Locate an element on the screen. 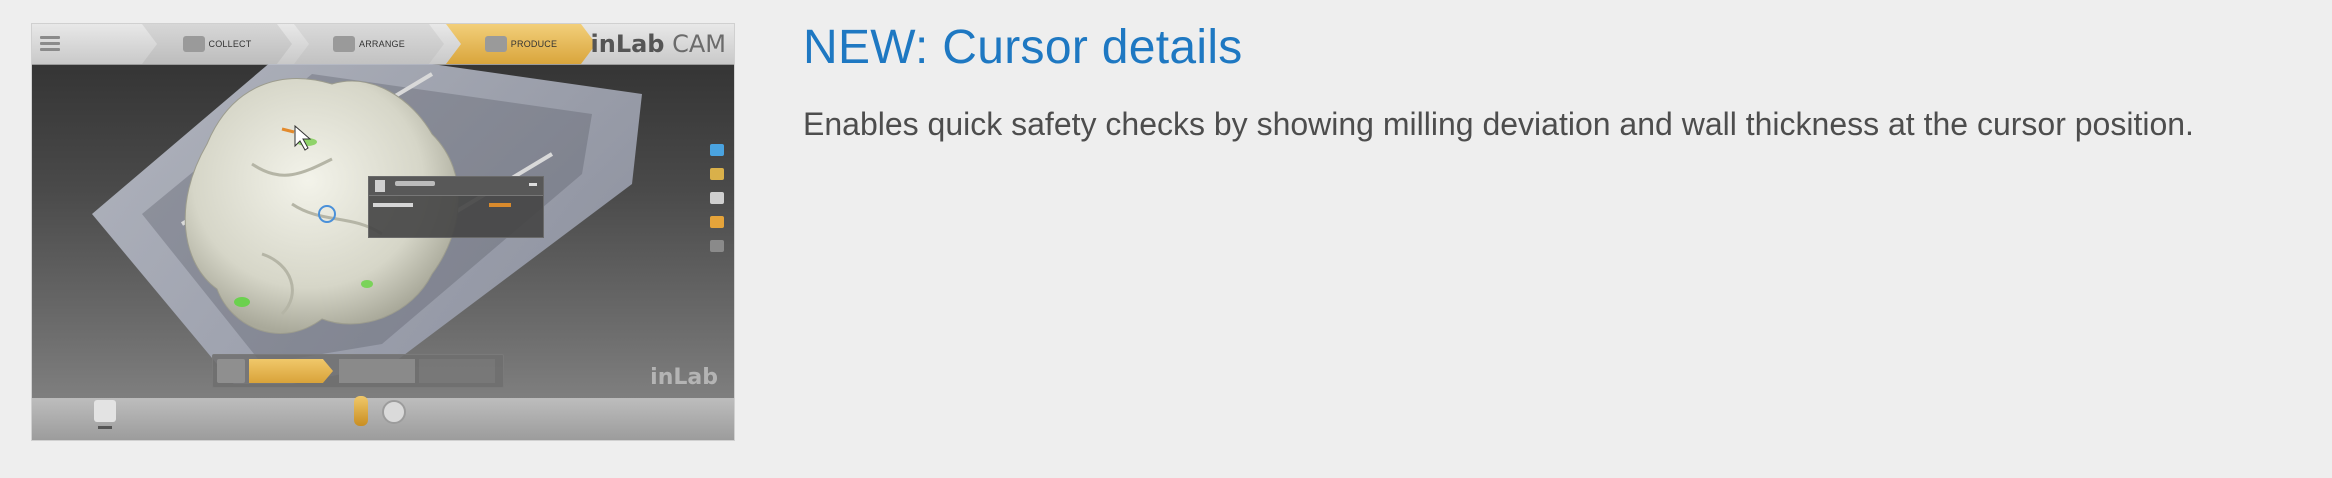  previous-step-button is located at coordinates (231, 371).